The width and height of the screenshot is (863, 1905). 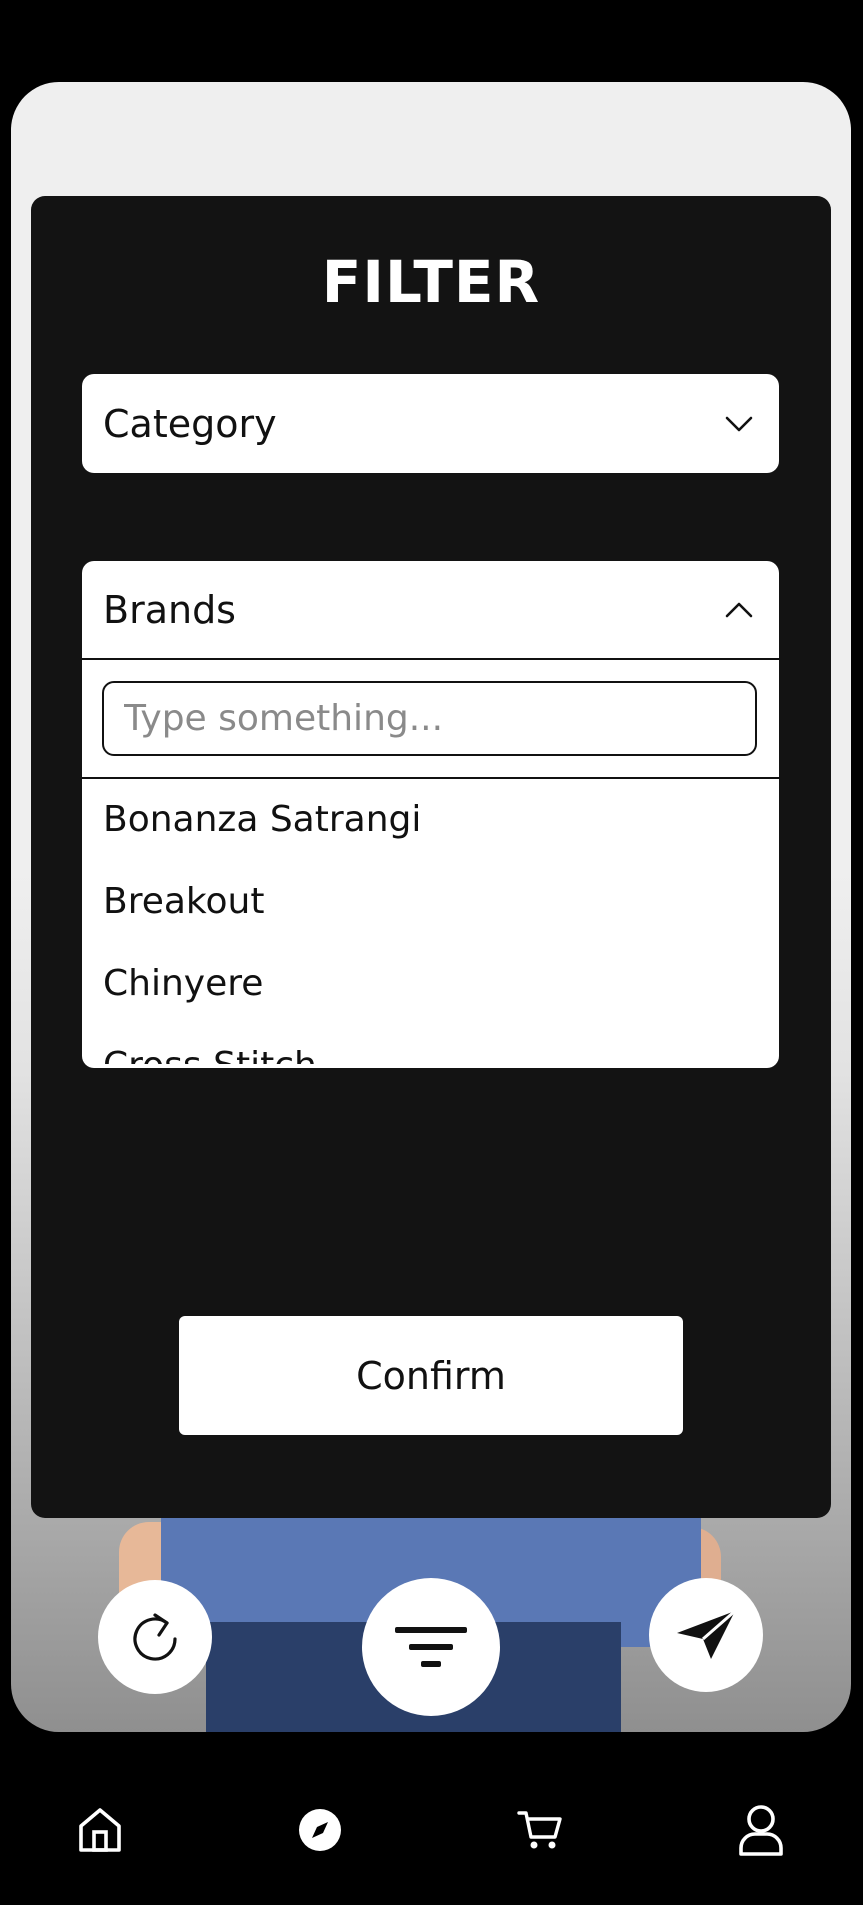 What do you see at coordinates (431, 1825) in the screenshot?
I see `bottom-nav` at bounding box center [431, 1825].